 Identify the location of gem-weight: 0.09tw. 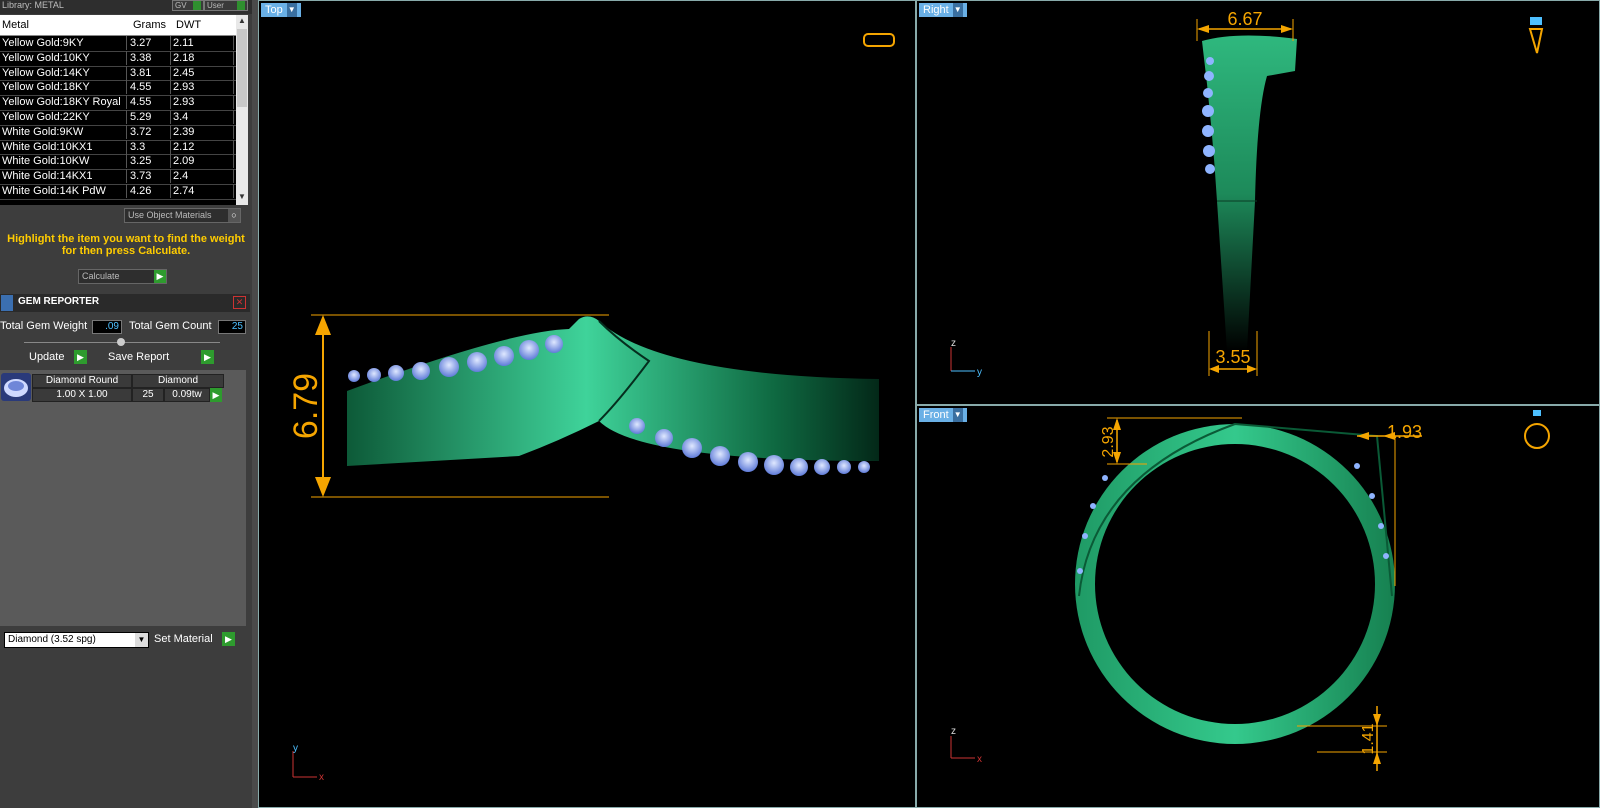
(187, 395).